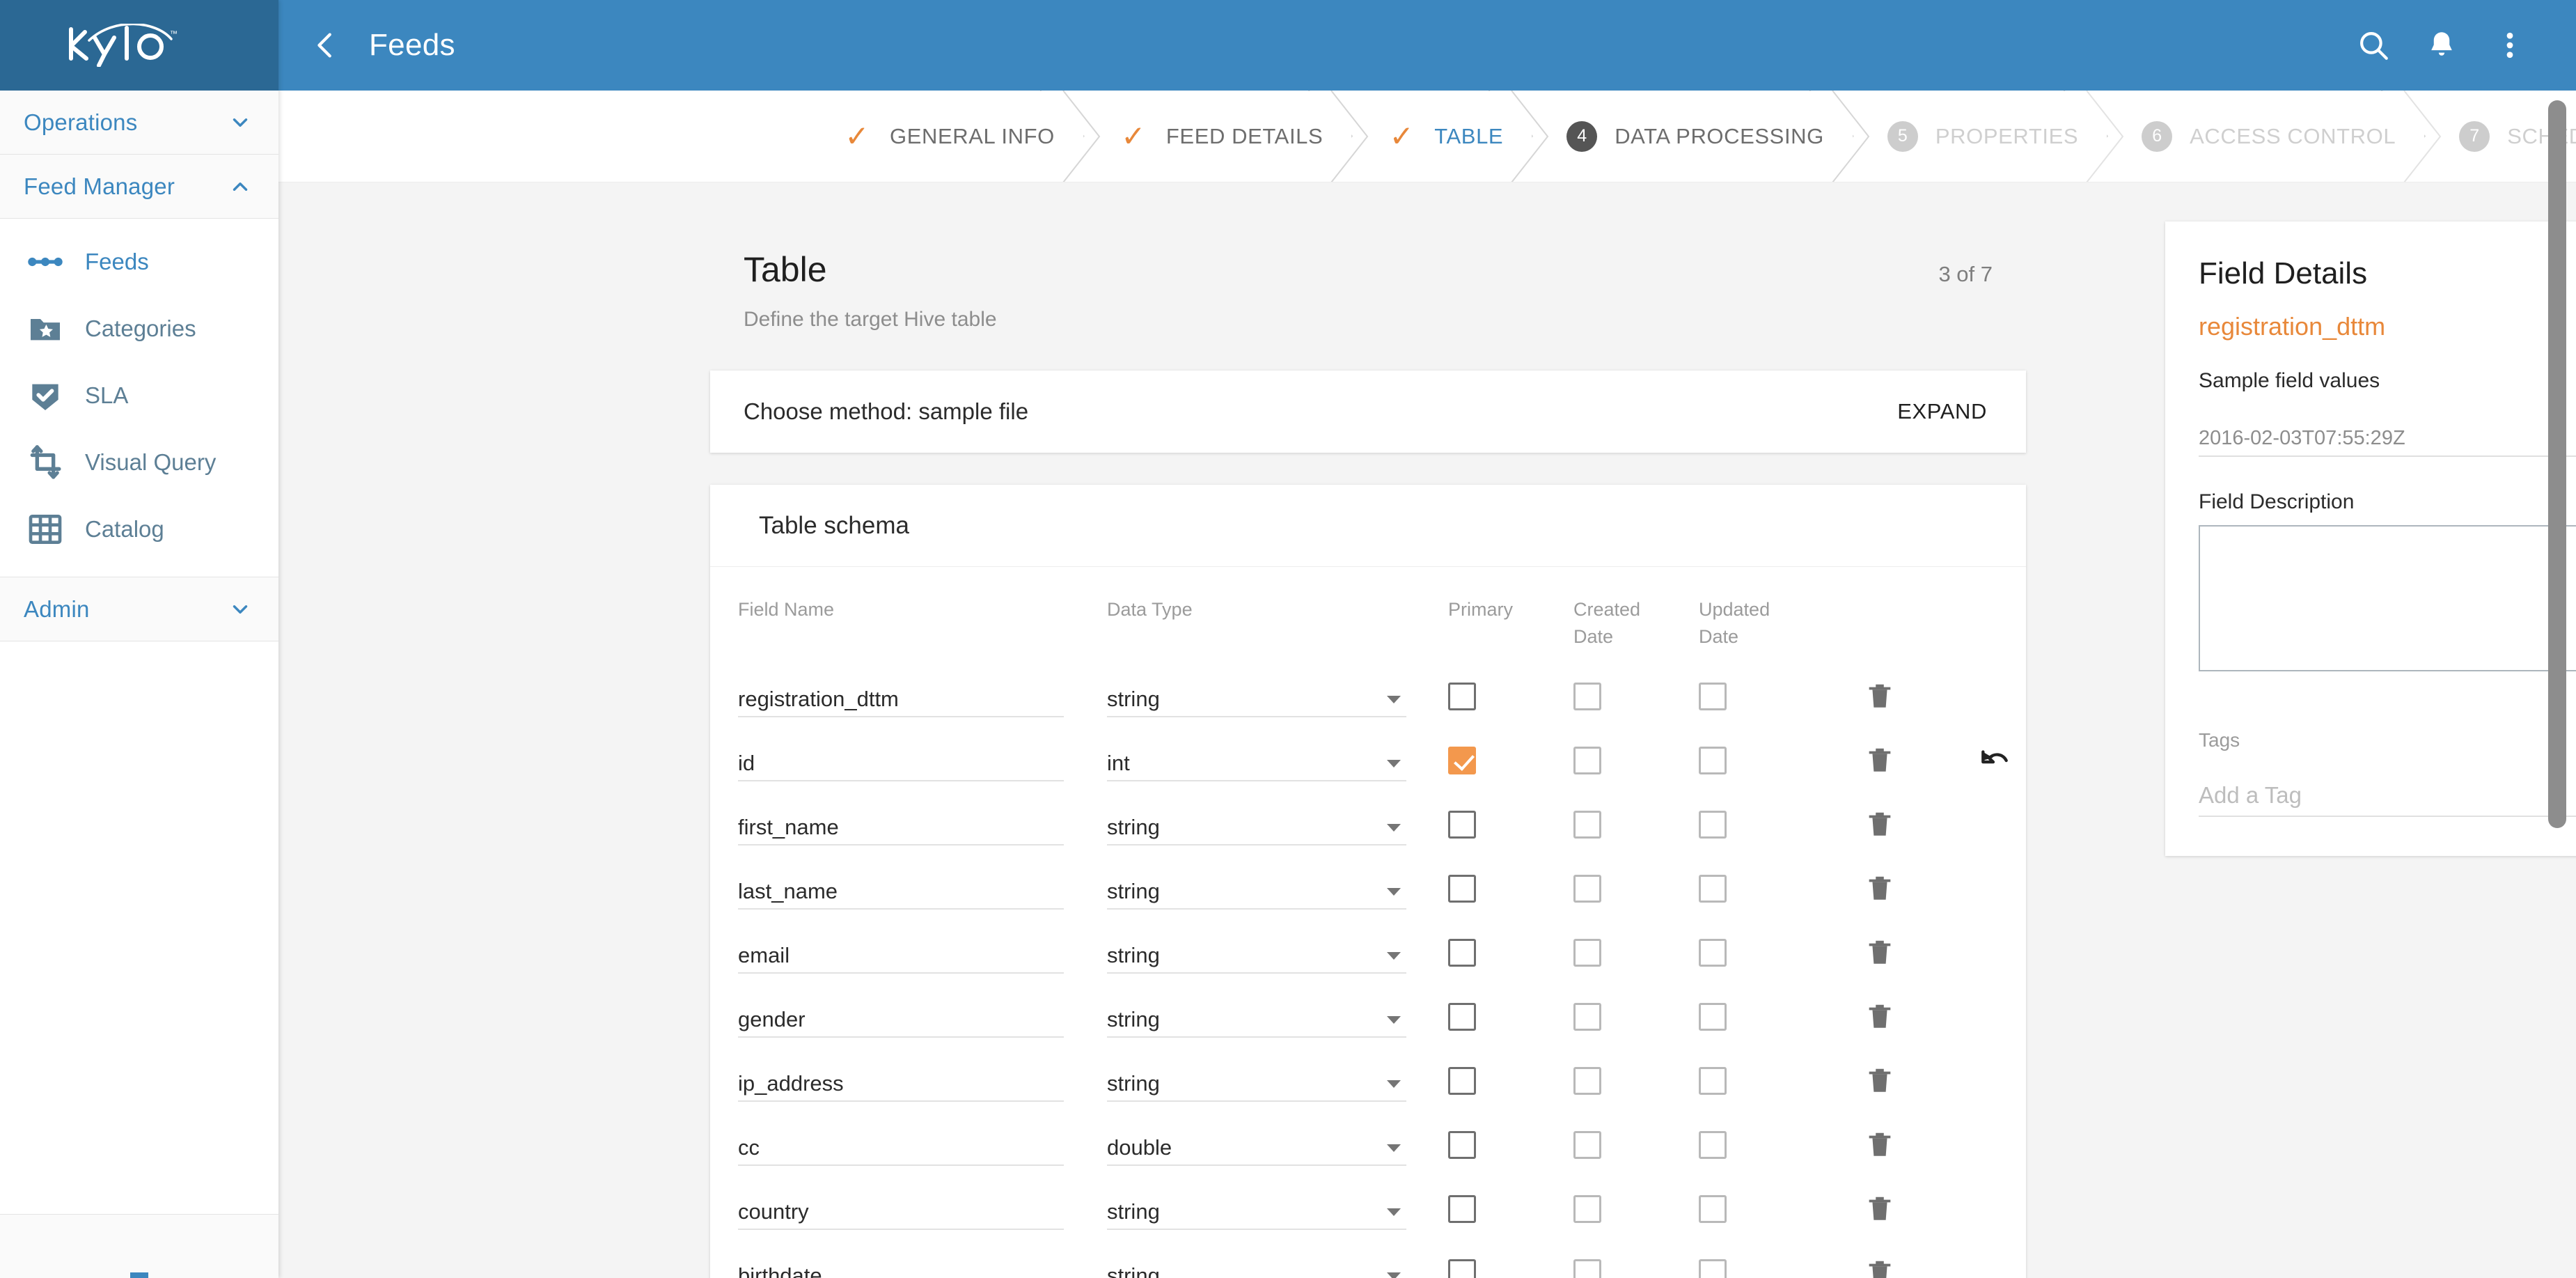 The image size is (2576, 1278). I want to click on page-title: Feeds, so click(412, 45).